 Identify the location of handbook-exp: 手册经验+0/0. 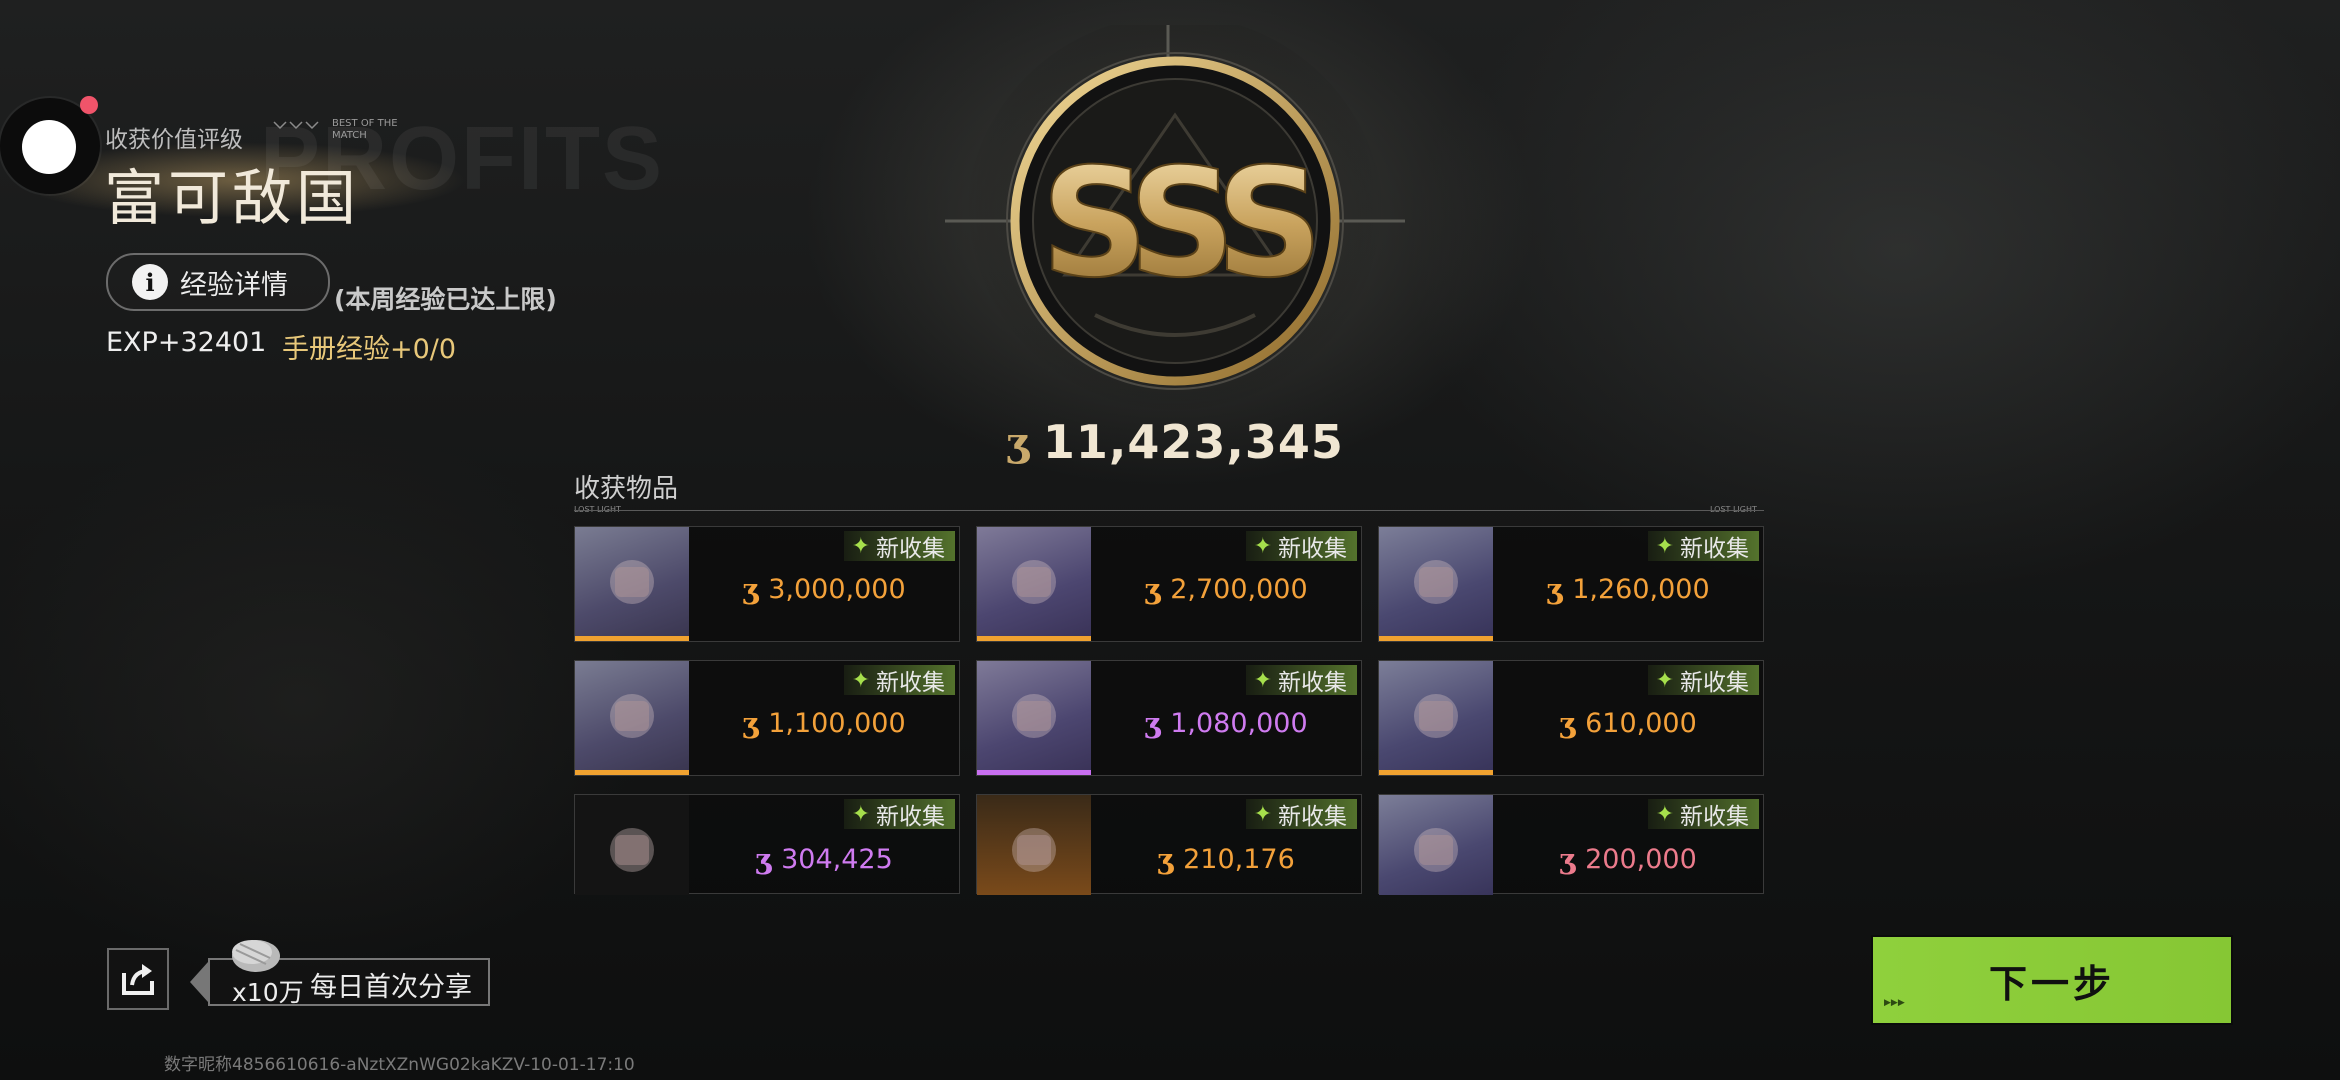
(369, 349).